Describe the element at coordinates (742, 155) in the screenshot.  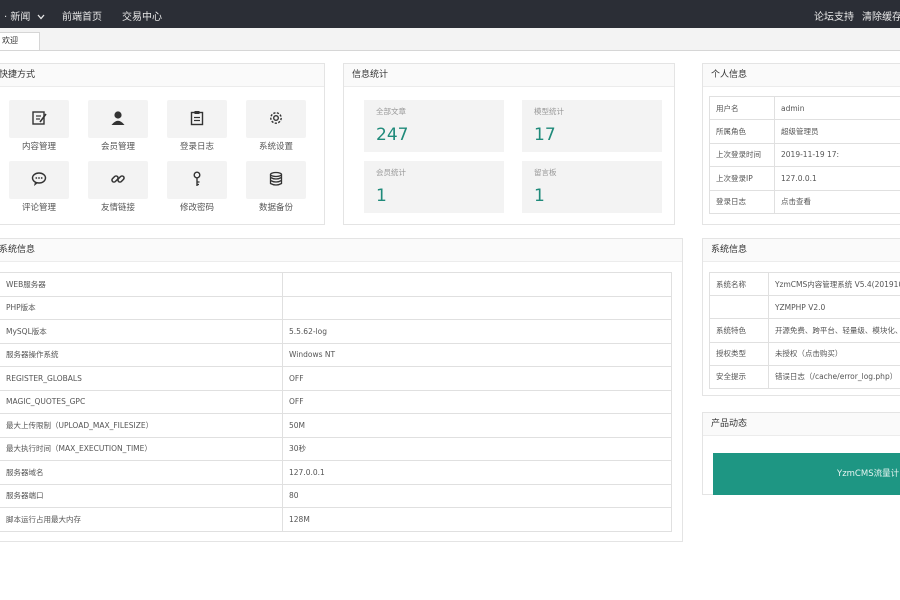
I see `cell-key: 上次登录时间` at that location.